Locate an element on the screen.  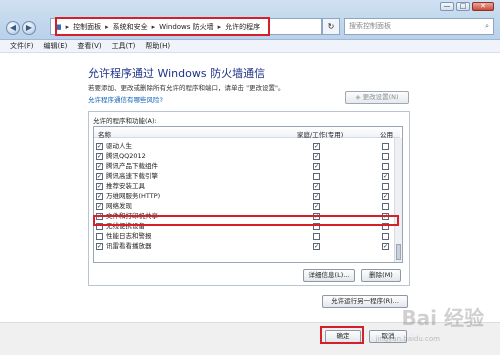
program-name: 推荐安装工具 is located at coordinates (125, 186).